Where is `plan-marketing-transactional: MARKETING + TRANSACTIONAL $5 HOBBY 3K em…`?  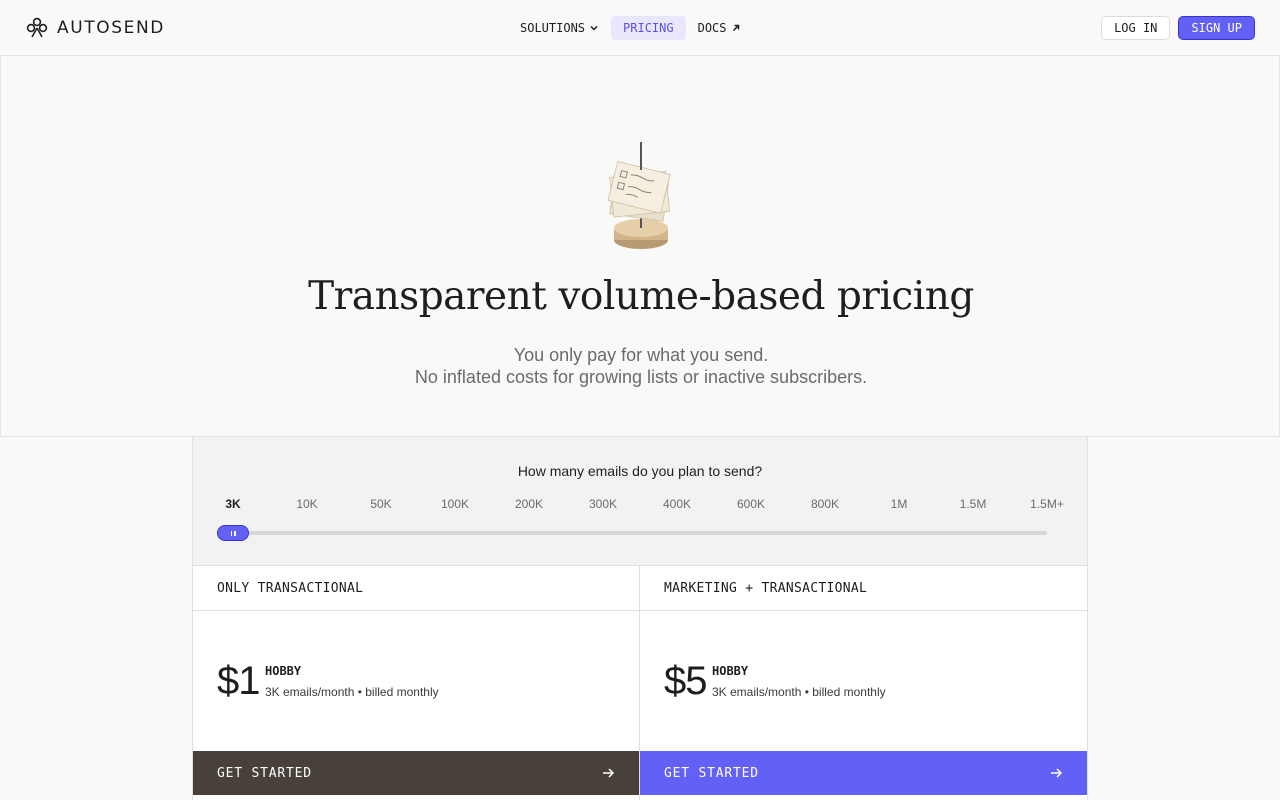 plan-marketing-transactional: MARKETING + TRANSACTIONAL $5 HOBBY 3K em… is located at coordinates (863, 683).